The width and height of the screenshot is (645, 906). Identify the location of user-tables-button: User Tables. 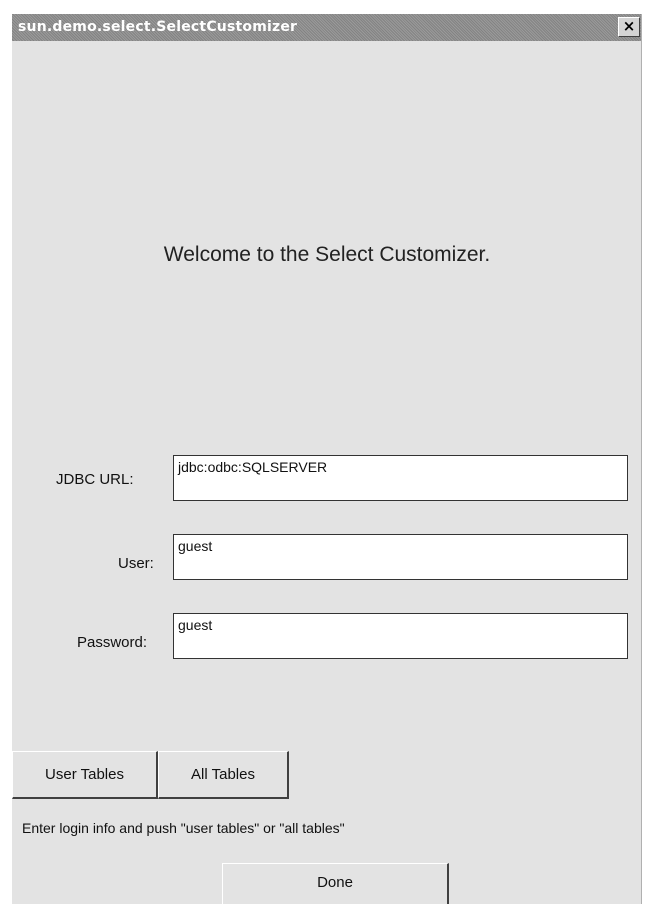
(85, 775).